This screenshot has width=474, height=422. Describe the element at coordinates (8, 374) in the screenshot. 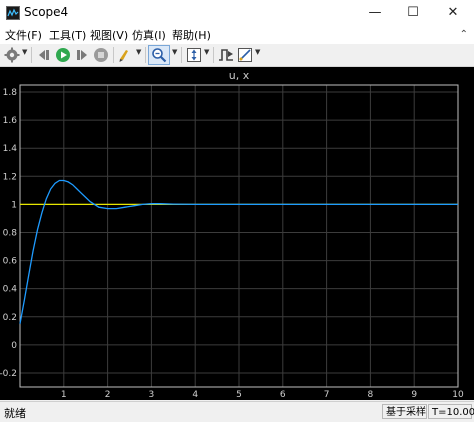

I see `y-tick-label: -0.2` at that location.